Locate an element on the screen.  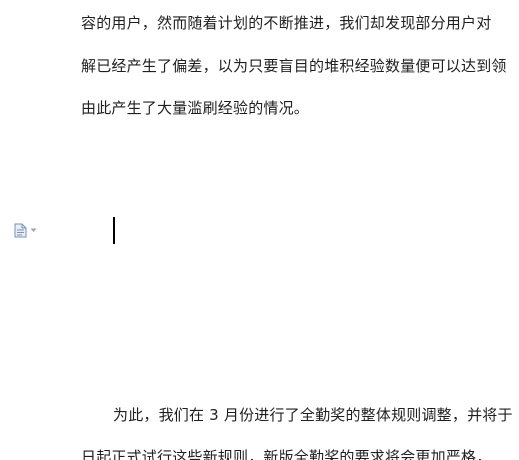
document-line: 容的用户，然而随着计划的不断推进，我们却发现部分用户对 is located at coordinates (286, 23).